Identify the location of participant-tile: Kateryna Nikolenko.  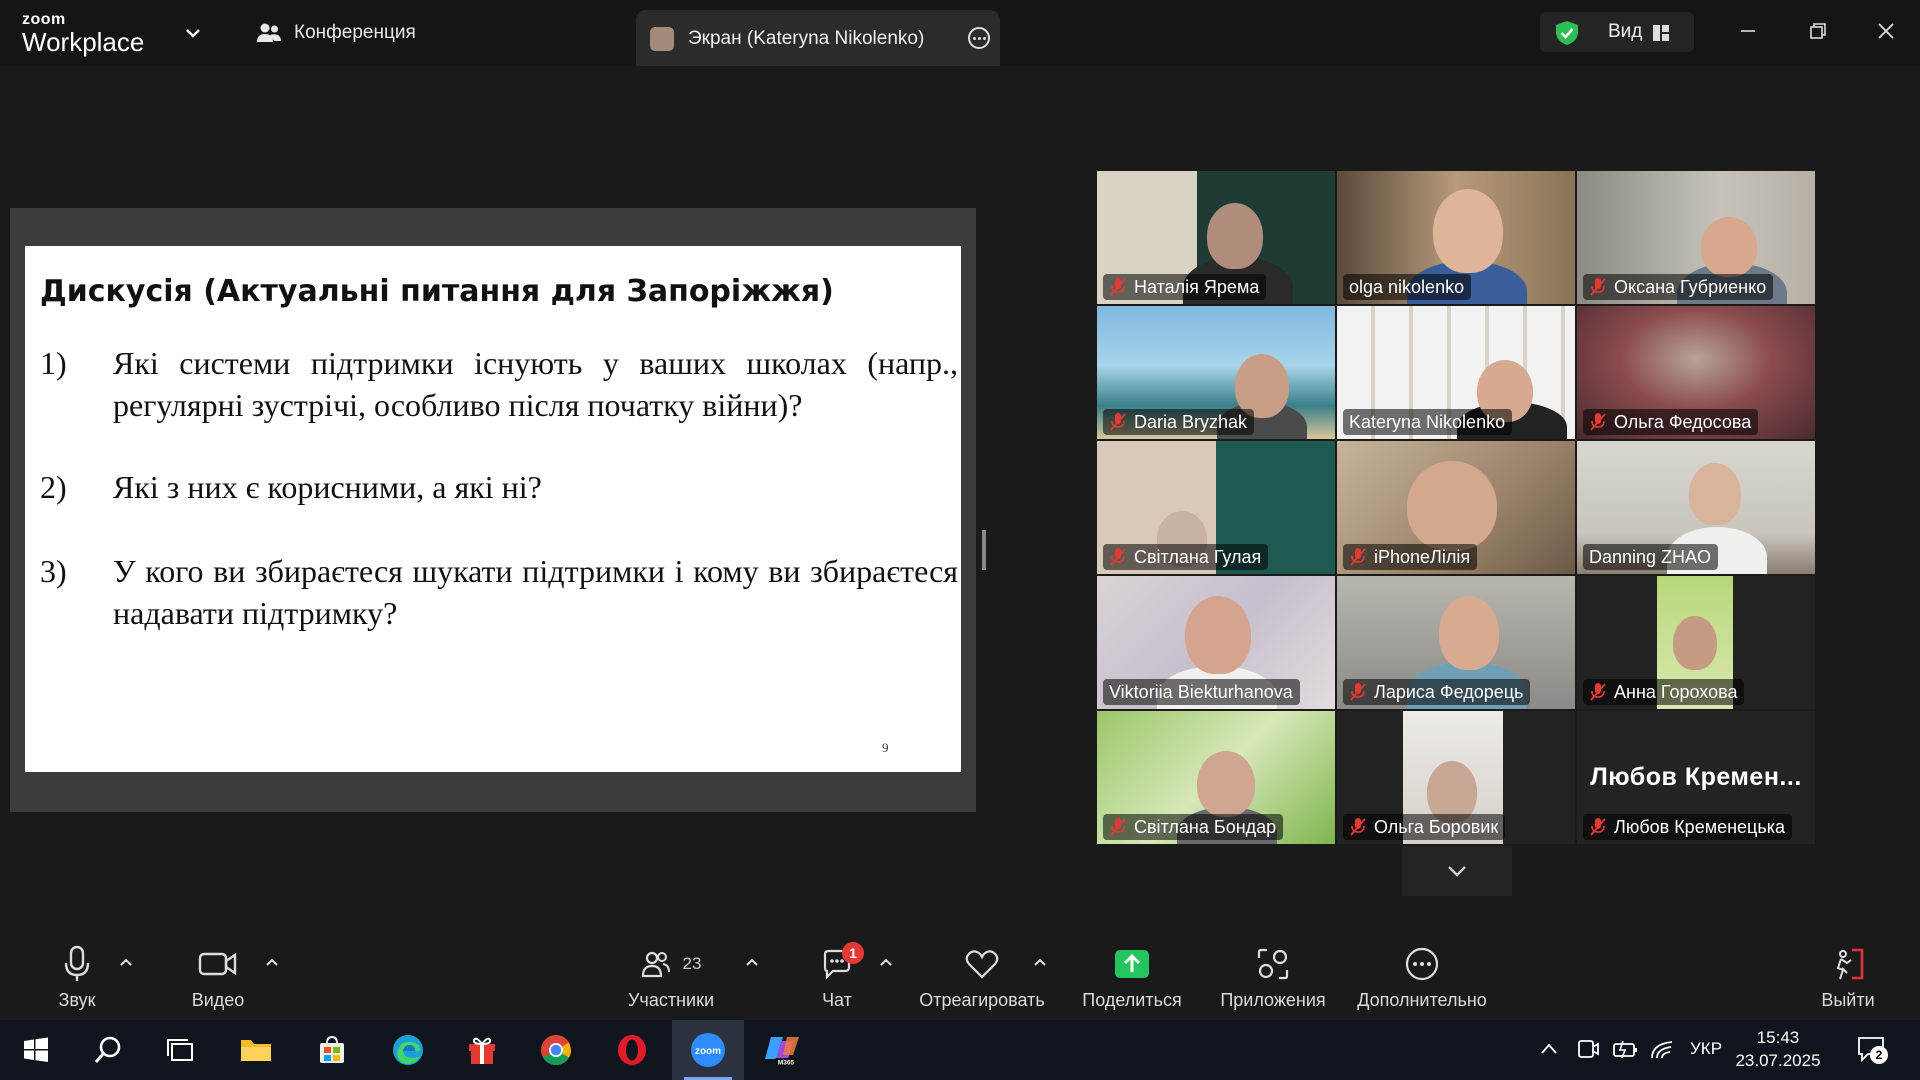
(1456, 372).